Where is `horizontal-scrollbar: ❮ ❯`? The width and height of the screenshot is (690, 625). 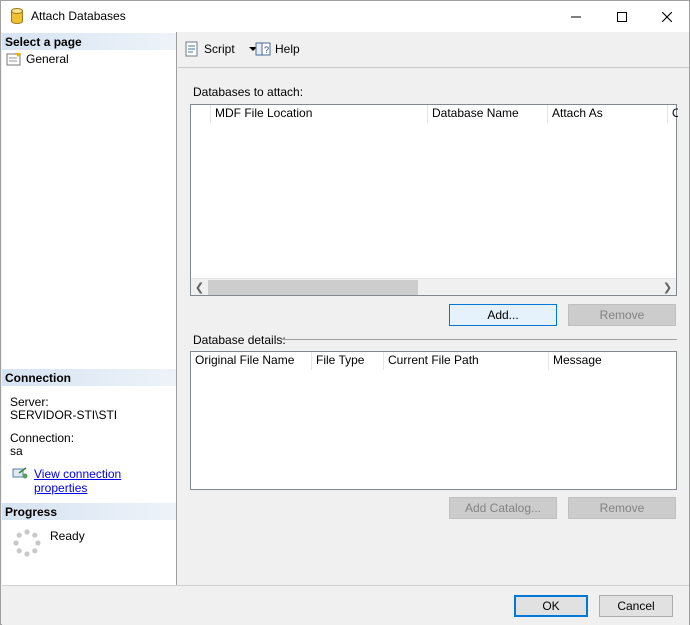
horizontal-scrollbar: ❮ ❯ is located at coordinates (433, 286).